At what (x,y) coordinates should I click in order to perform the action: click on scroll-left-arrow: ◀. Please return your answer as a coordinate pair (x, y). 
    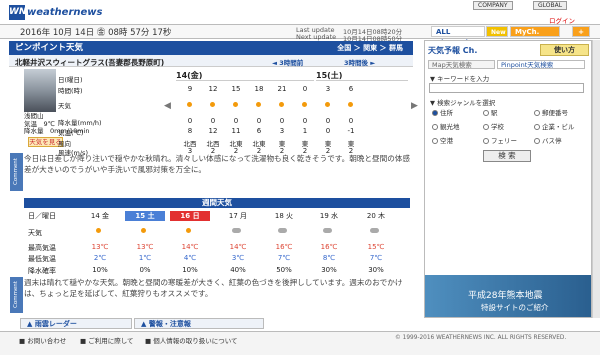
    Looking at the image, I should click on (167, 106).